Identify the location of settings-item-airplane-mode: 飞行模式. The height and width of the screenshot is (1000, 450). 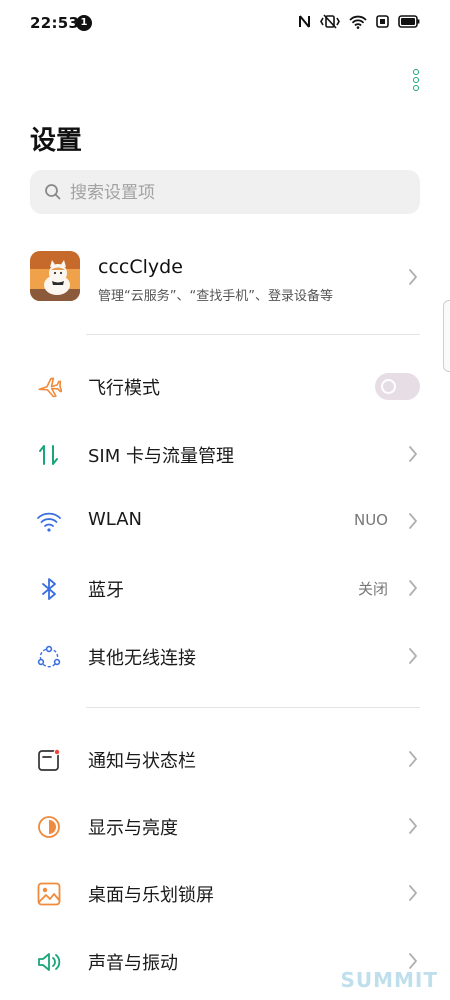
(225, 386).